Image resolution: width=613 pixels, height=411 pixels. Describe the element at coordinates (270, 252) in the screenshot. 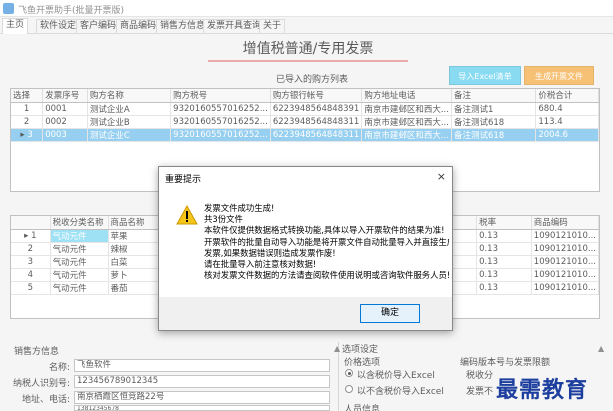

I see `message-line: 发票,如果数据错误则造成发票作废!` at that location.